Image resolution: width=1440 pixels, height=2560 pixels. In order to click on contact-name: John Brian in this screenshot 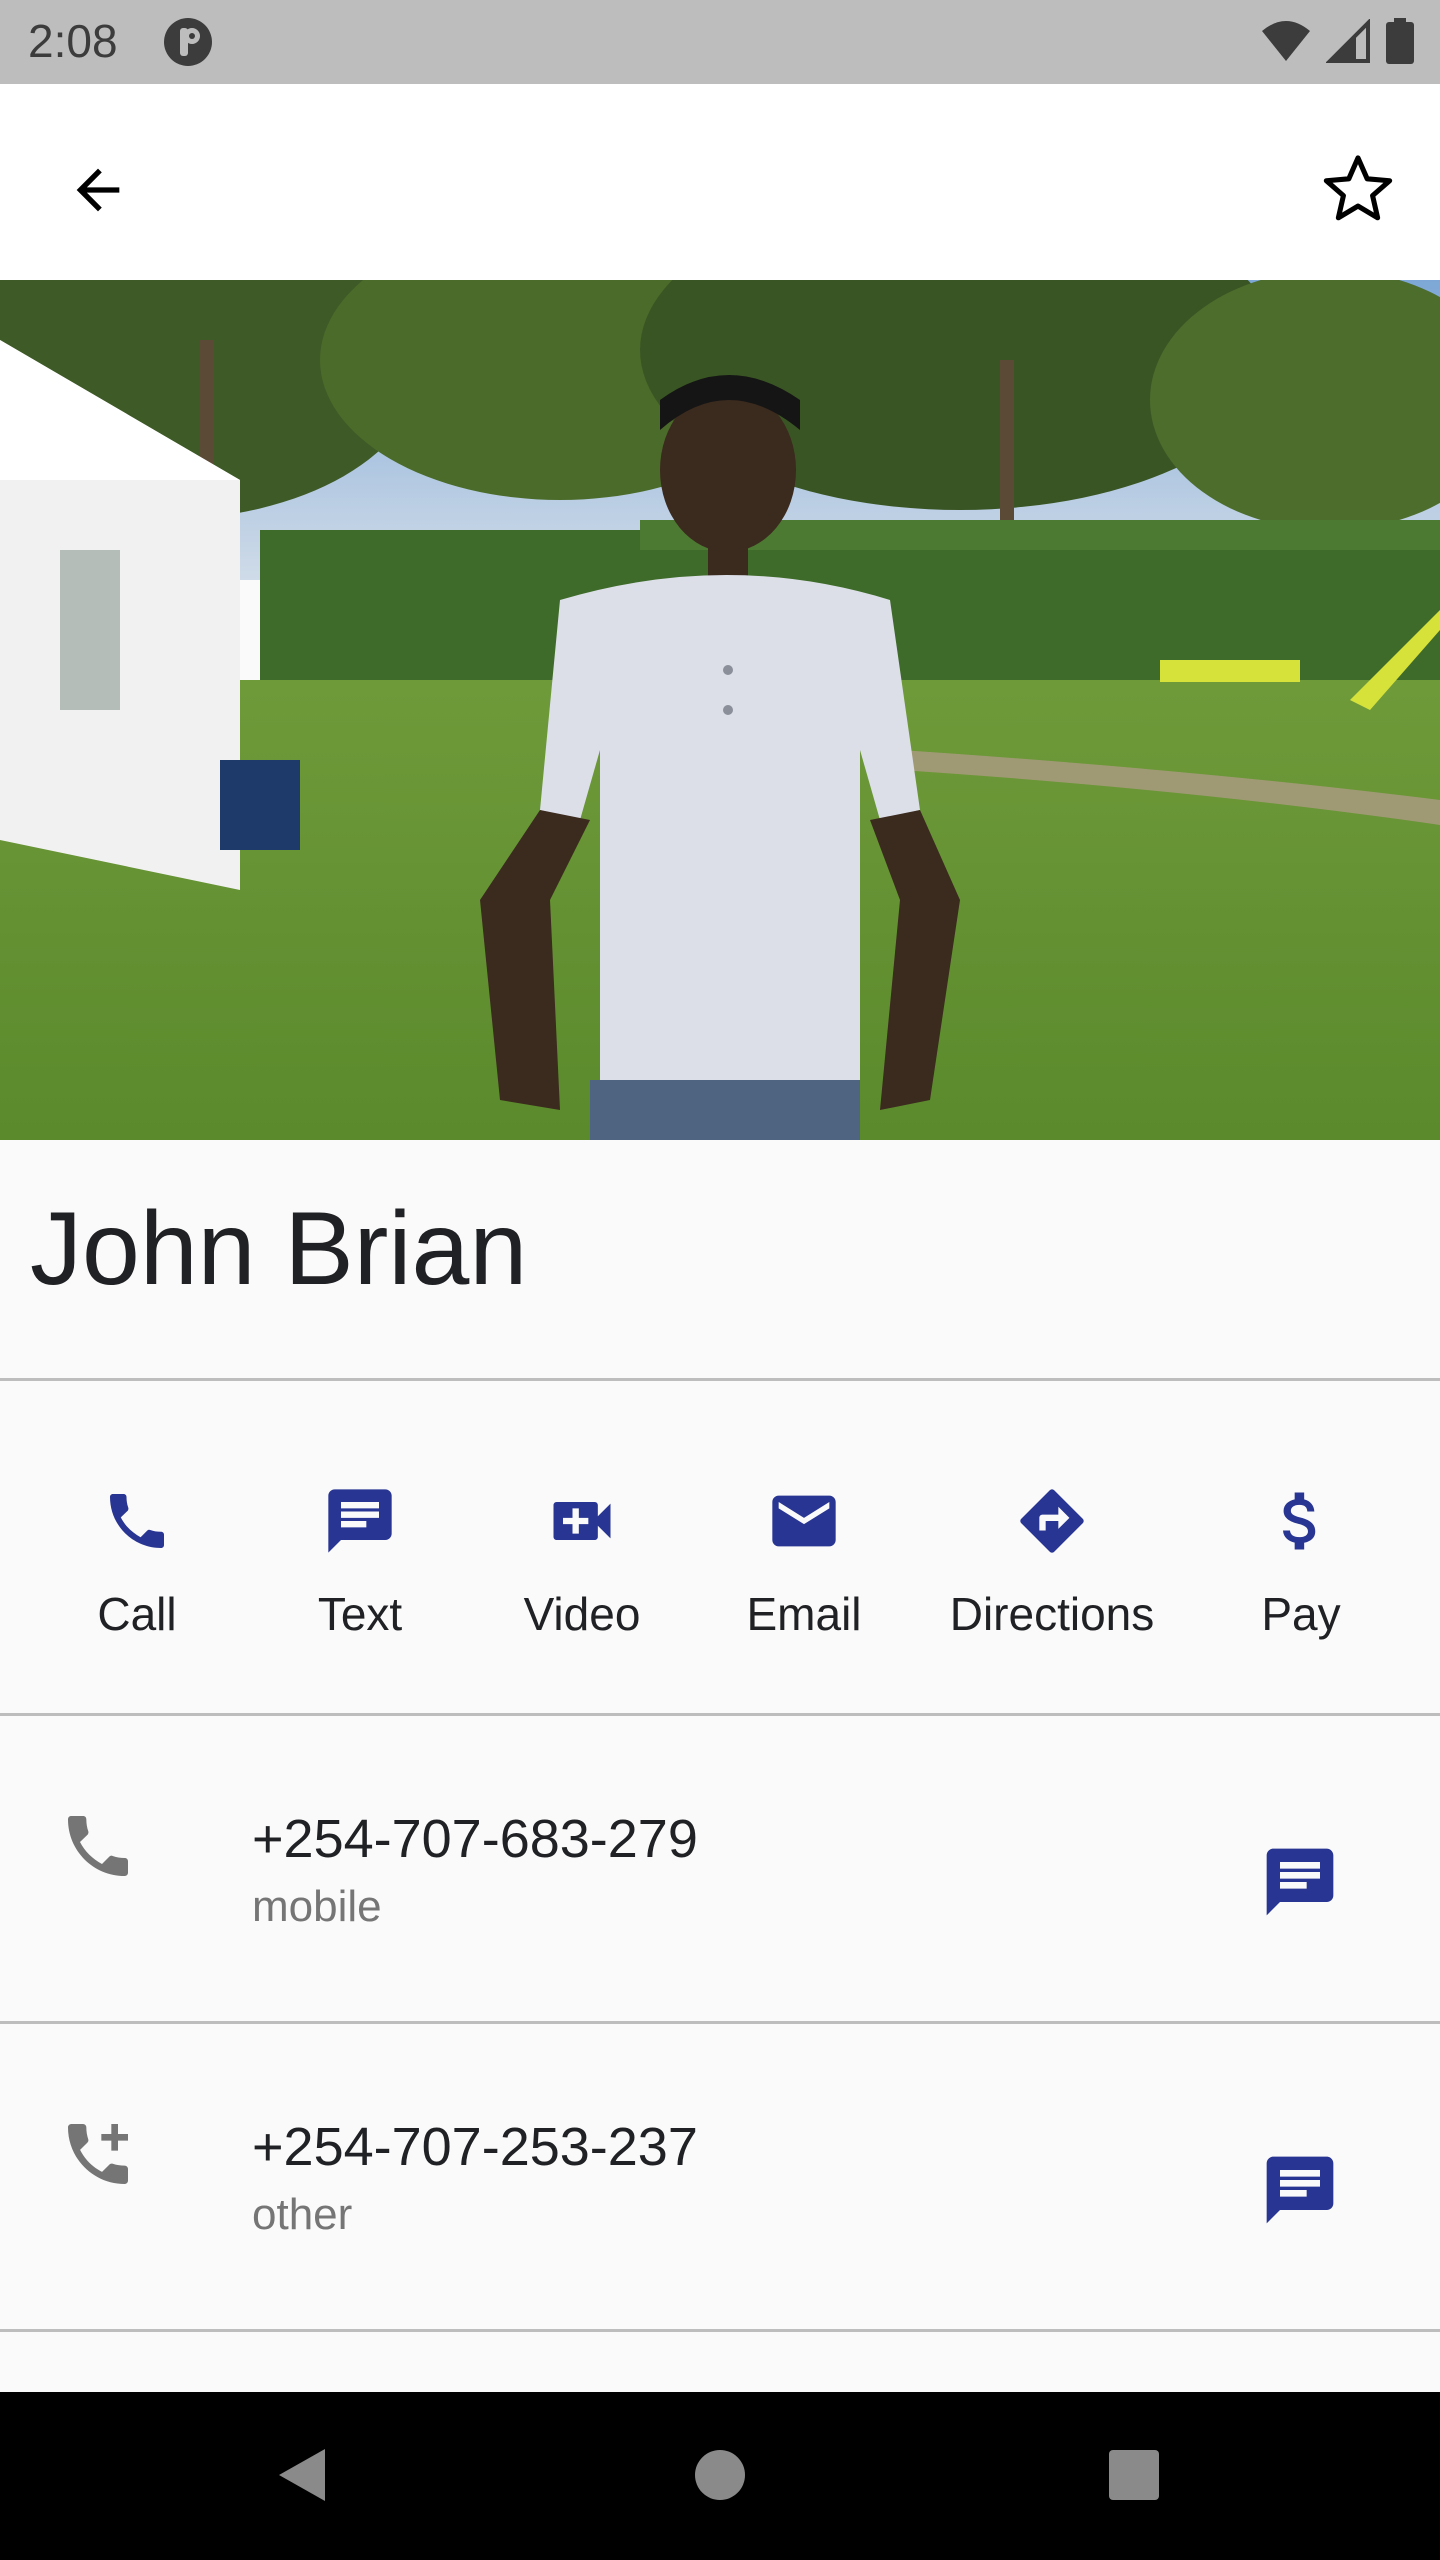, I will do `click(279, 1249)`.